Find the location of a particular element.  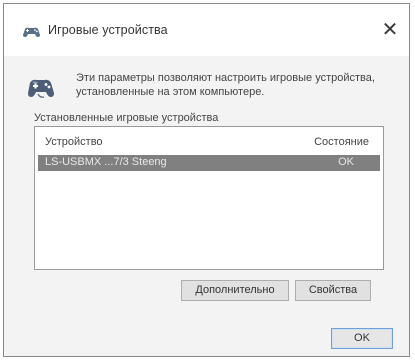

window-title: Игровые устройства is located at coordinates (108, 30).